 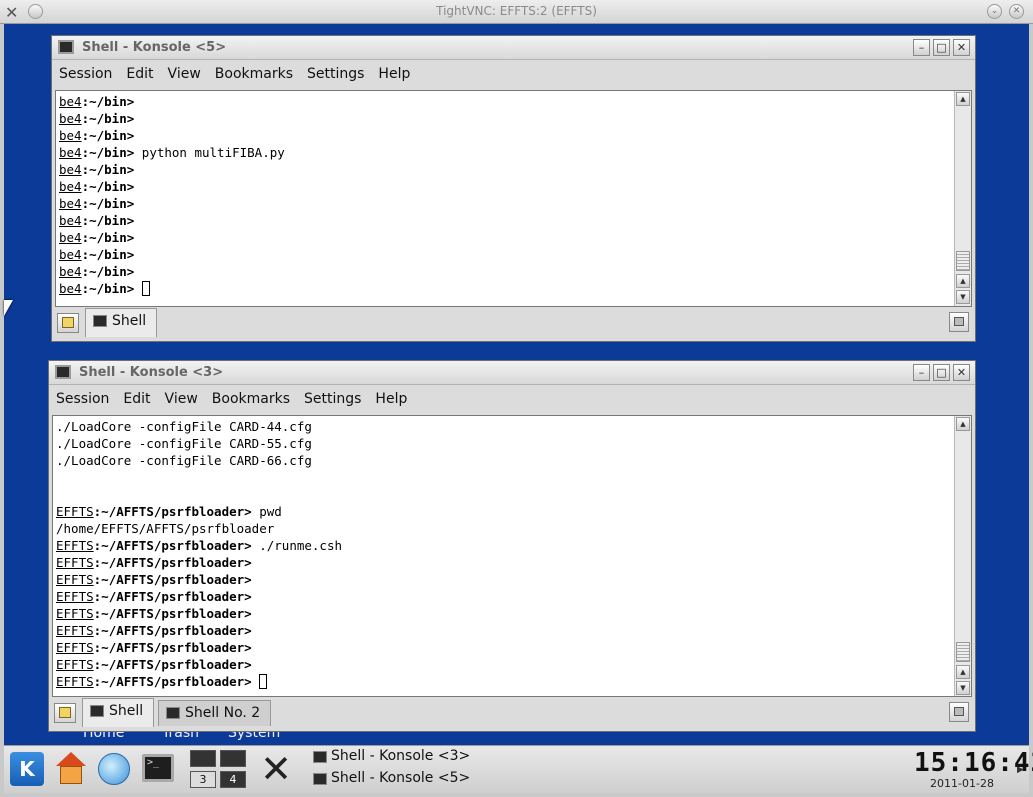 I want to click on desktop-pager-4: 4, so click(x=233, y=779).